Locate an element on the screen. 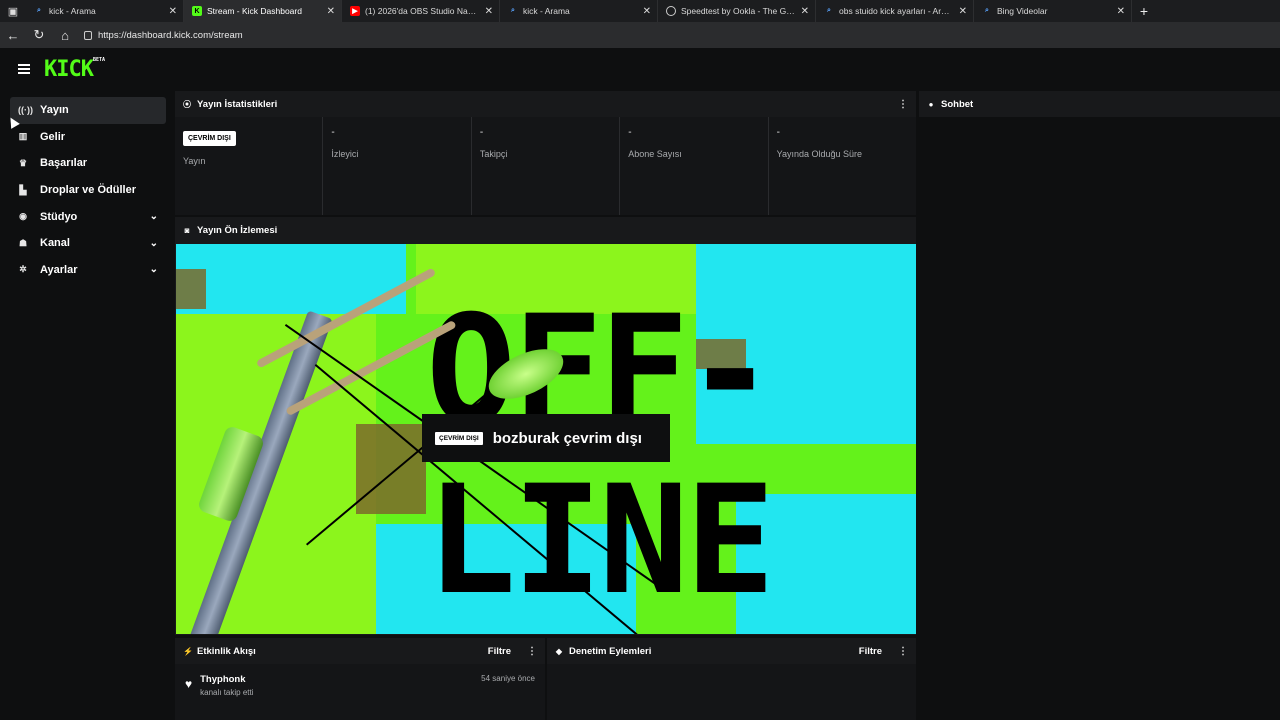 Image resolution: width=1280 pixels, height=720 pixels. camera-icon: ◙ is located at coordinates (187, 230).